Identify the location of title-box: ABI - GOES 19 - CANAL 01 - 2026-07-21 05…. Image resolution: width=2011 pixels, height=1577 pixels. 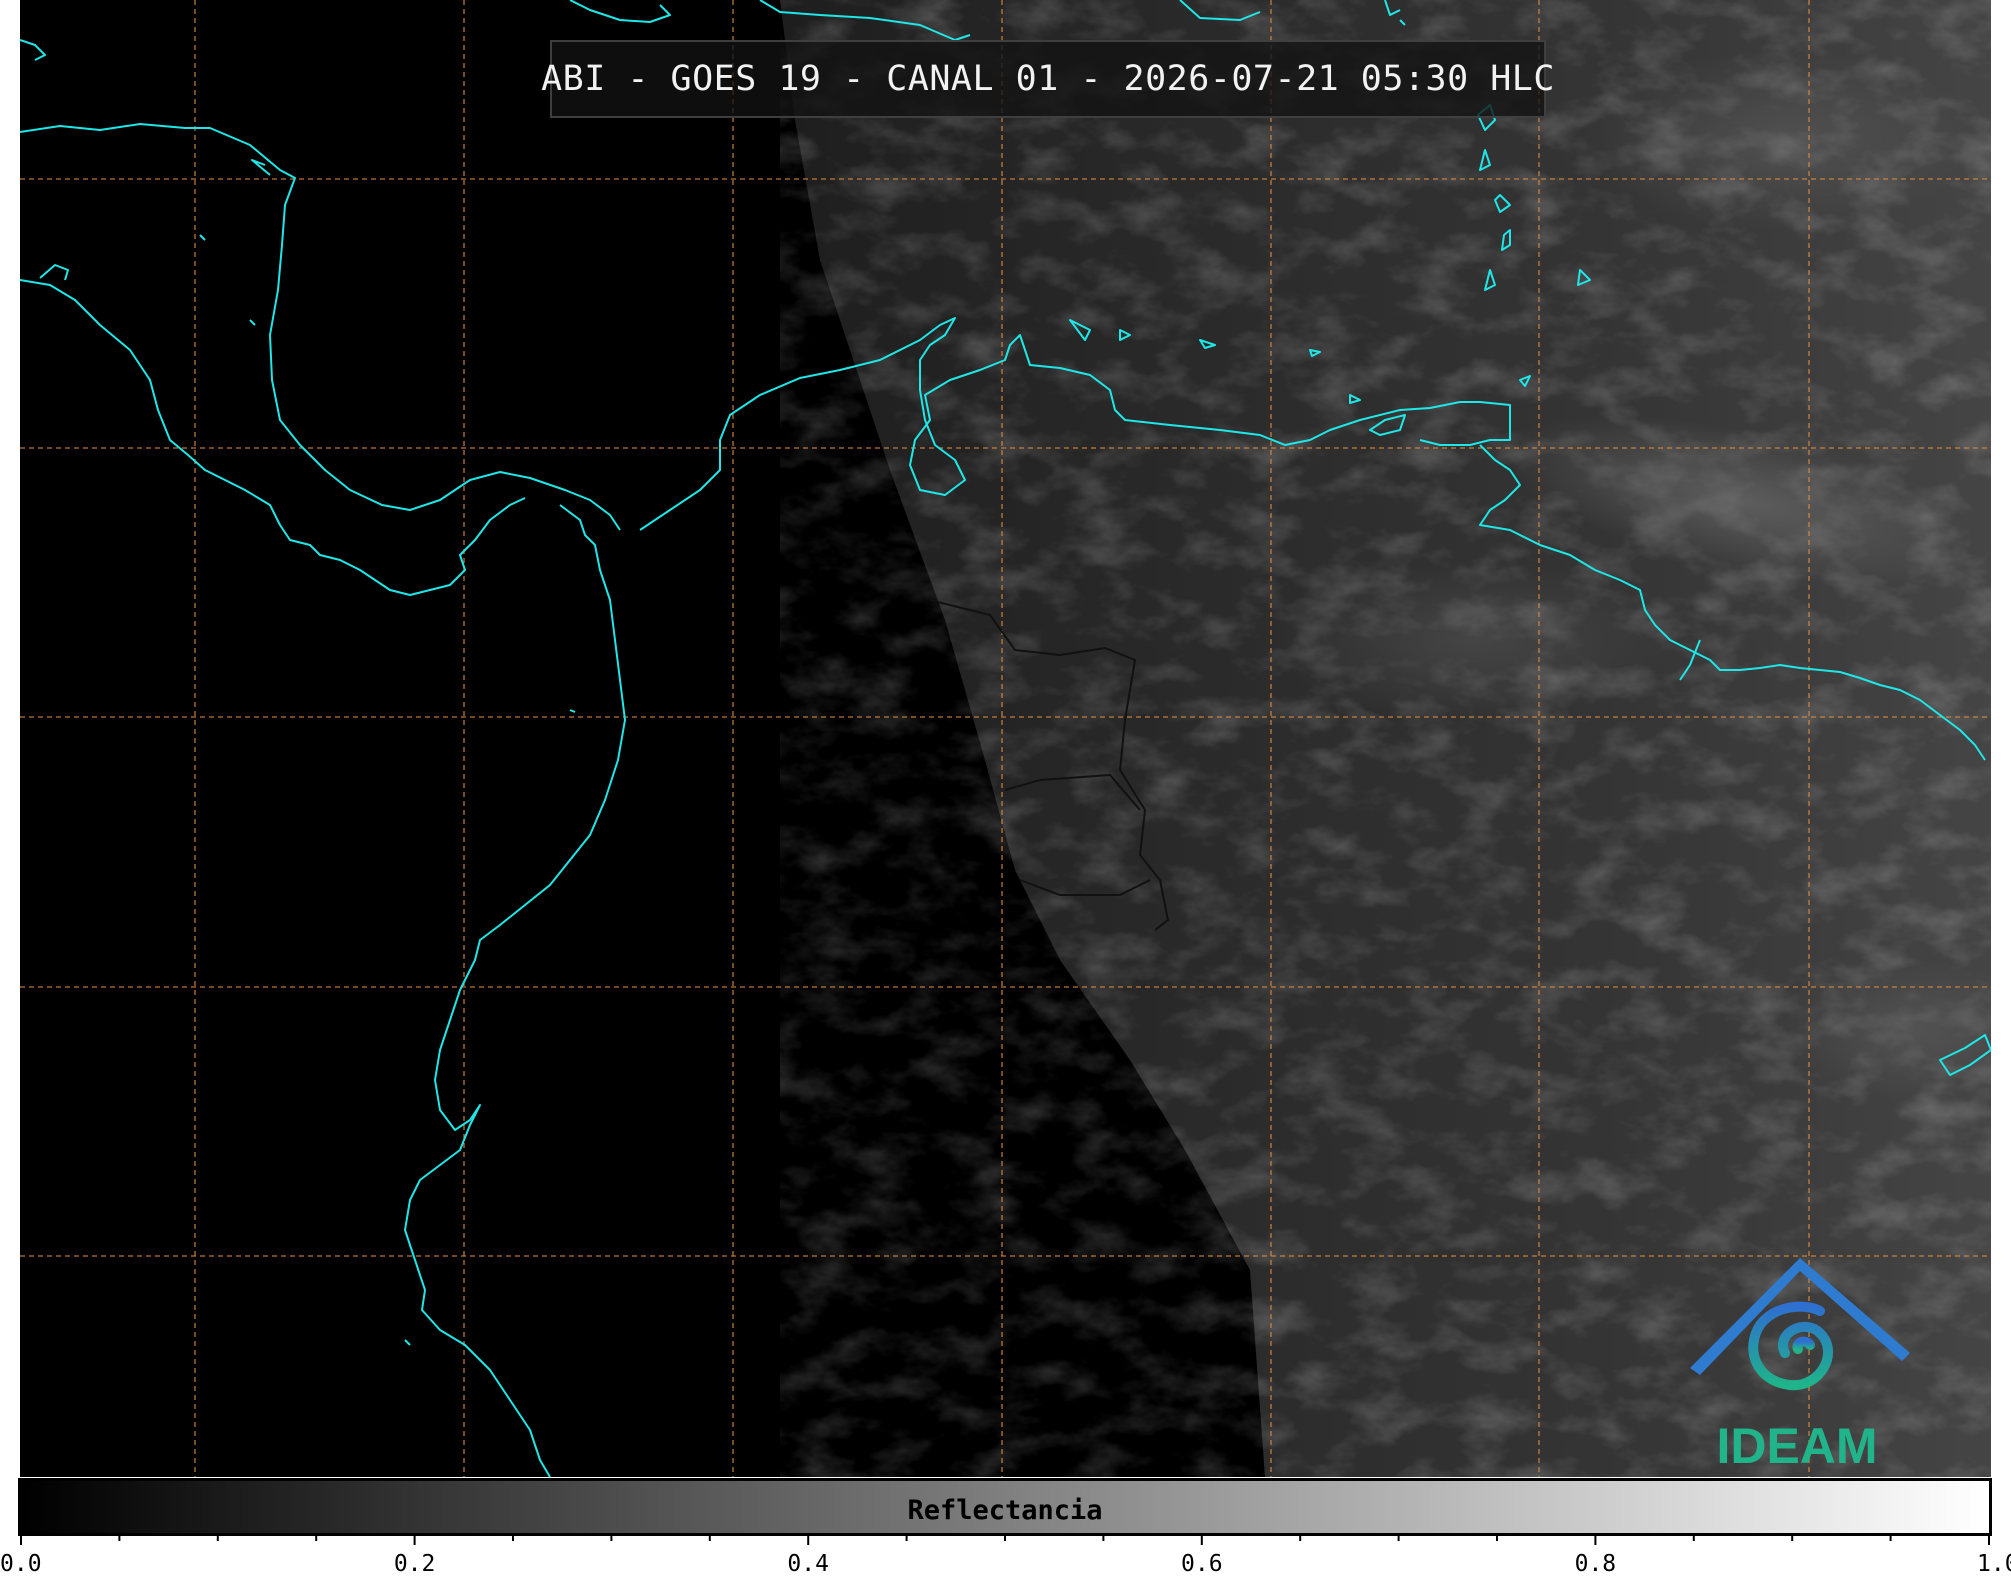
(1047, 79).